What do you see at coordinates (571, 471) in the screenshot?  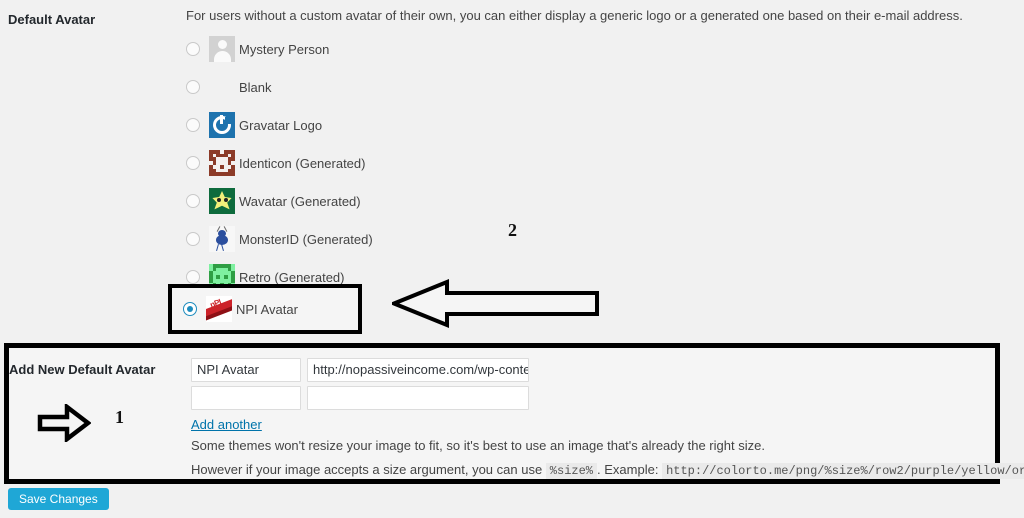 I see `size-token-code: %size%` at bounding box center [571, 471].